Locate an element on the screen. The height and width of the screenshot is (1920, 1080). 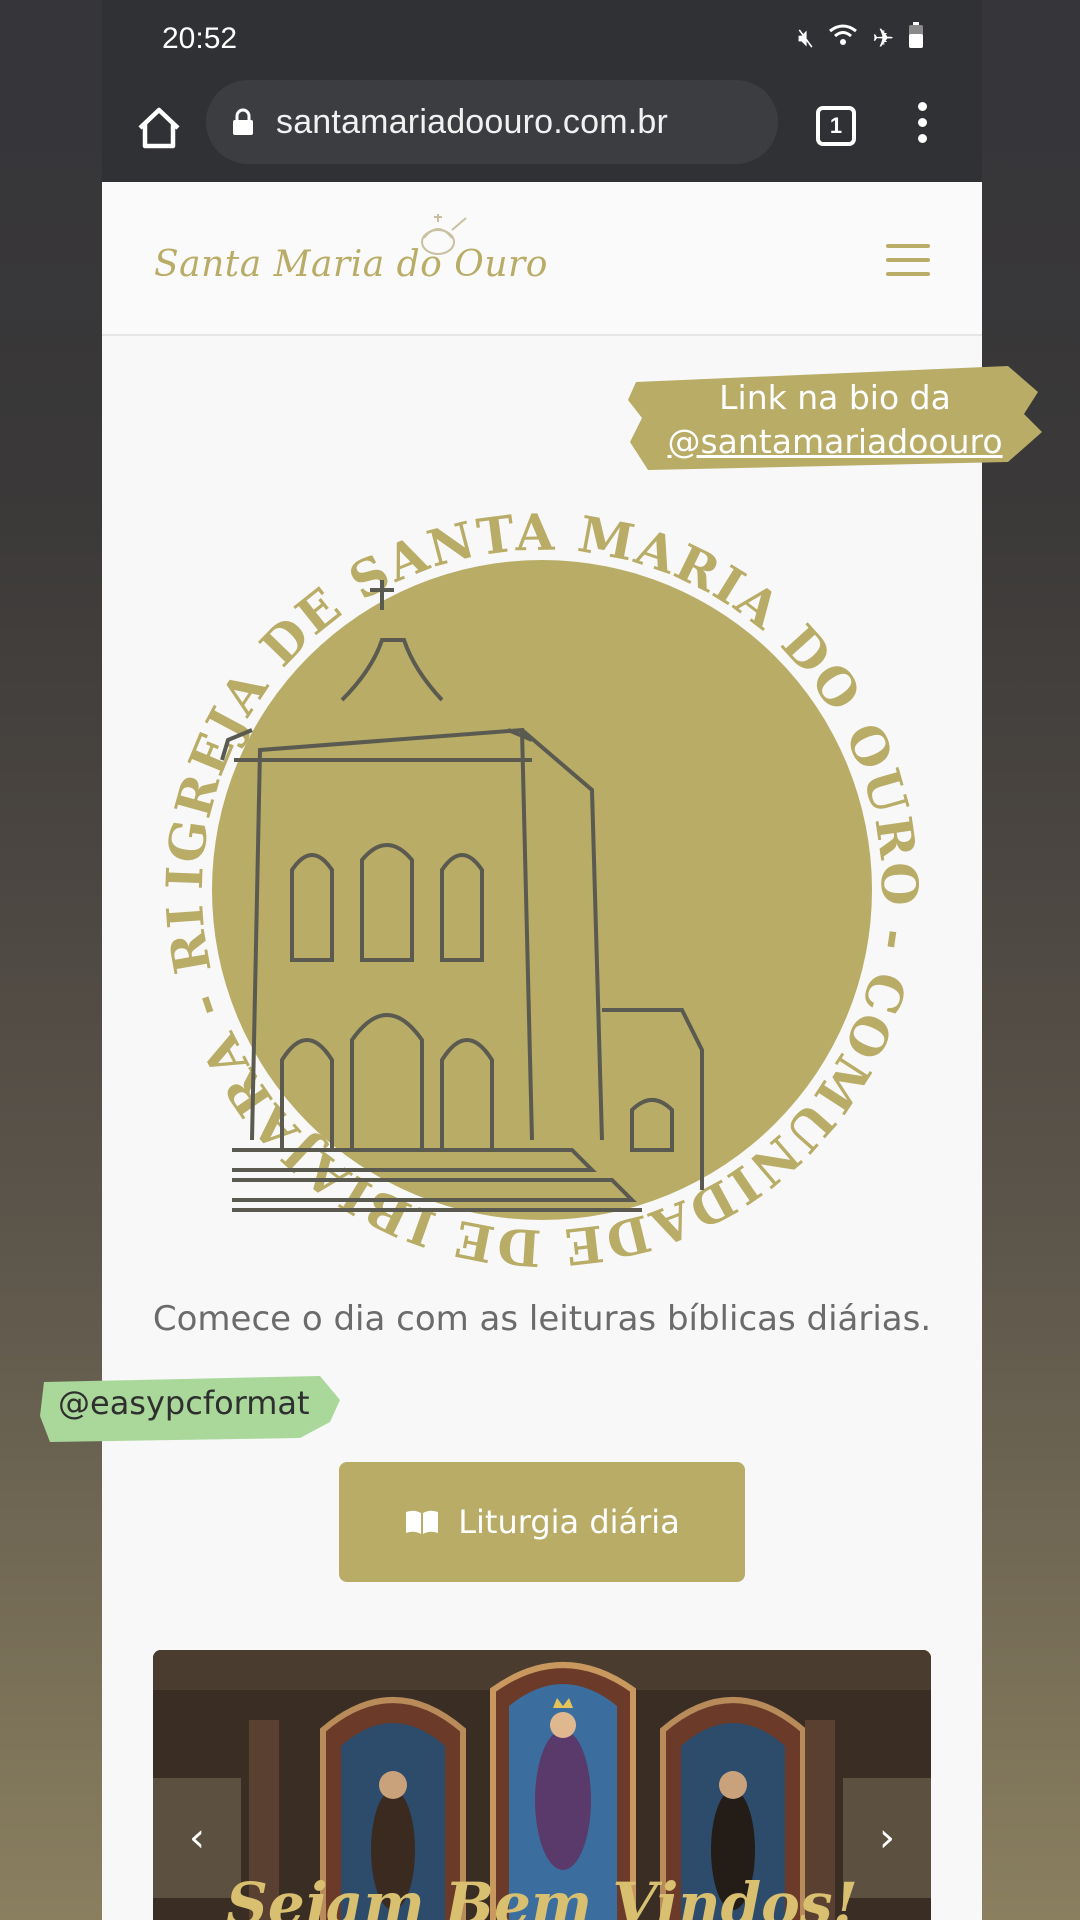
crown-icon is located at coordinates (444, 234).